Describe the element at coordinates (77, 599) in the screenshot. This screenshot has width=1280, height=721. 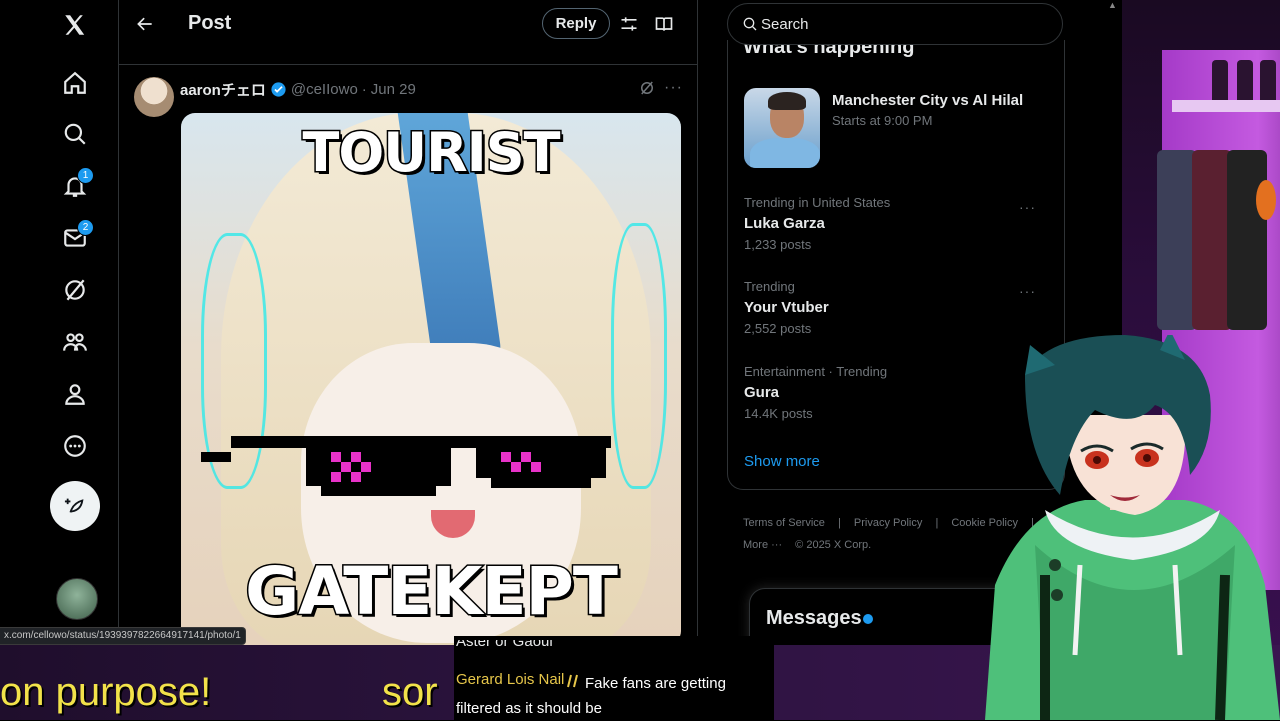
I see `account-avatar` at that location.